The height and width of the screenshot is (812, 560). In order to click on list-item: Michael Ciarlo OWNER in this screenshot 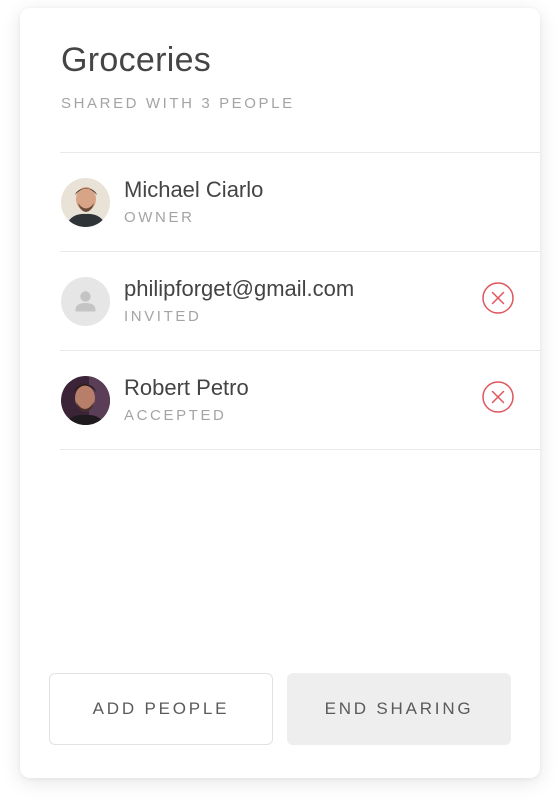, I will do `click(300, 202)`.